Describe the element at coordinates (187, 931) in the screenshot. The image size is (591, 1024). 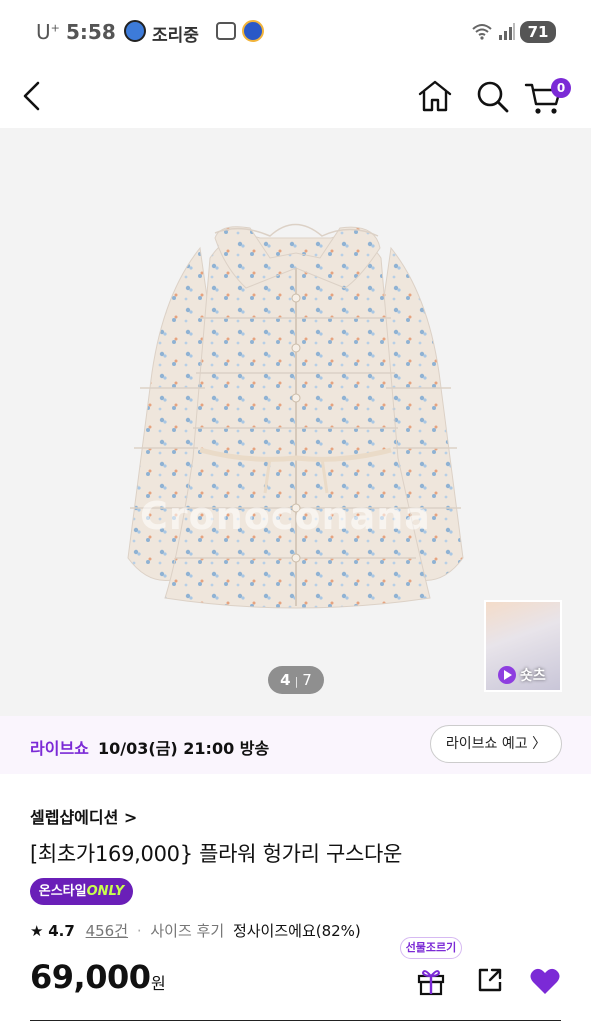
I see `size-review-label: 사이즈 후기` at that location.